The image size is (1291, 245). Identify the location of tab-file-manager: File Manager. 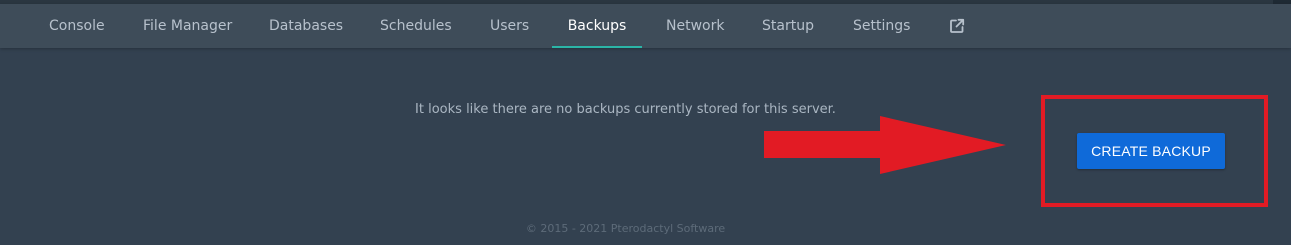
(187, 26).